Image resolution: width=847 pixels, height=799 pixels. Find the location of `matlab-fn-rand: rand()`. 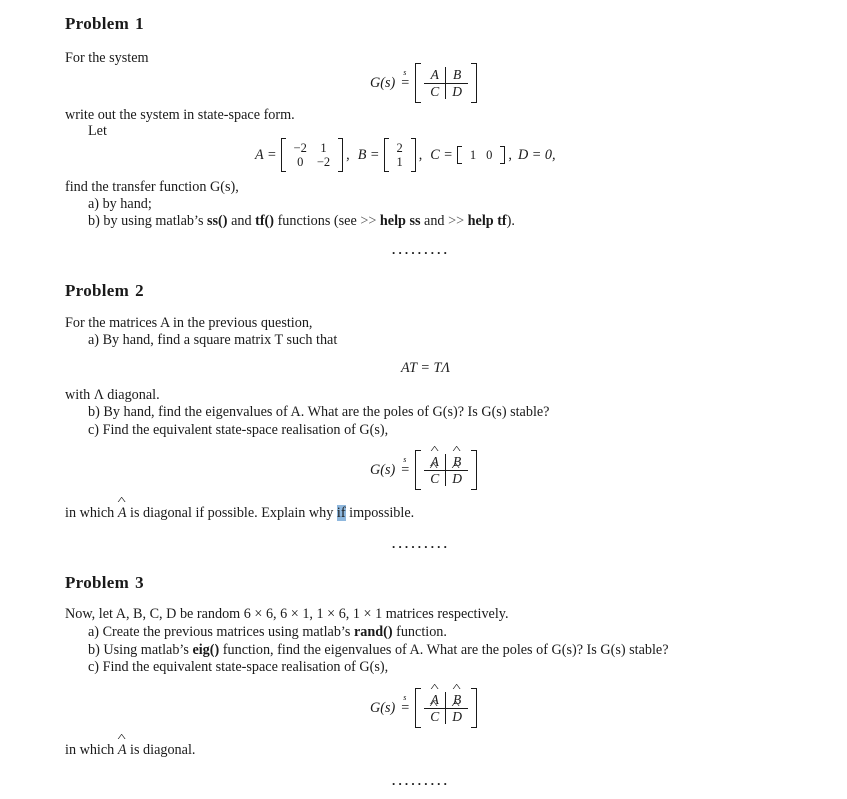

matlab-fn-rand: rand() is located at coordinates (373, 632).